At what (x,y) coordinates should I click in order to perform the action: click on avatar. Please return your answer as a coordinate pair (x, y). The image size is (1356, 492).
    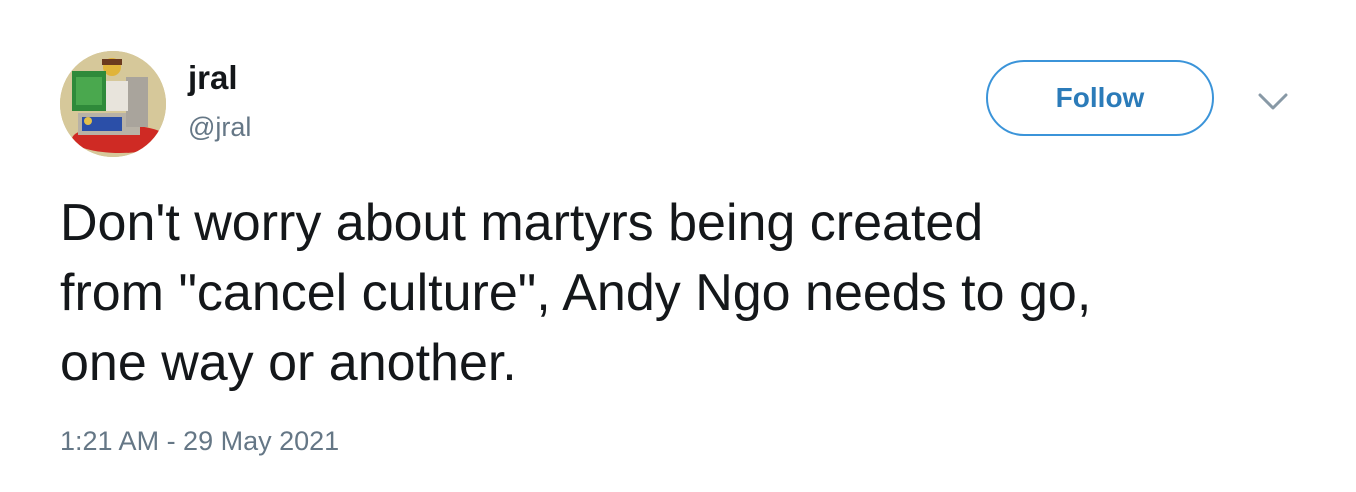
    Looking at the image, I should click on (113, 104).